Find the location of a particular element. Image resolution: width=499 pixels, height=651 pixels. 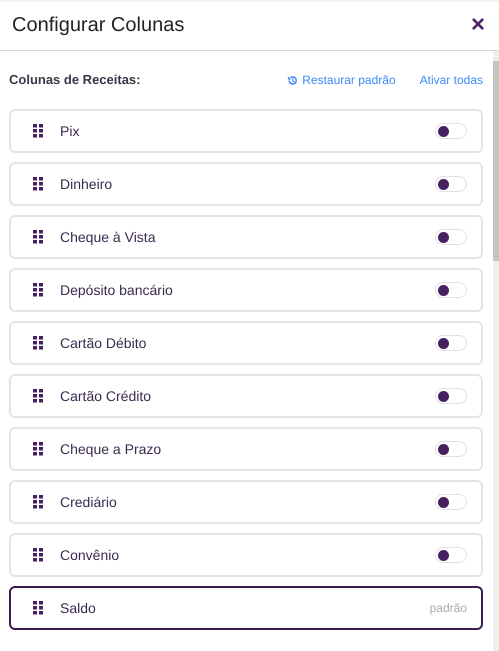

column-item: Crediário is located at coordinates (246, 502).